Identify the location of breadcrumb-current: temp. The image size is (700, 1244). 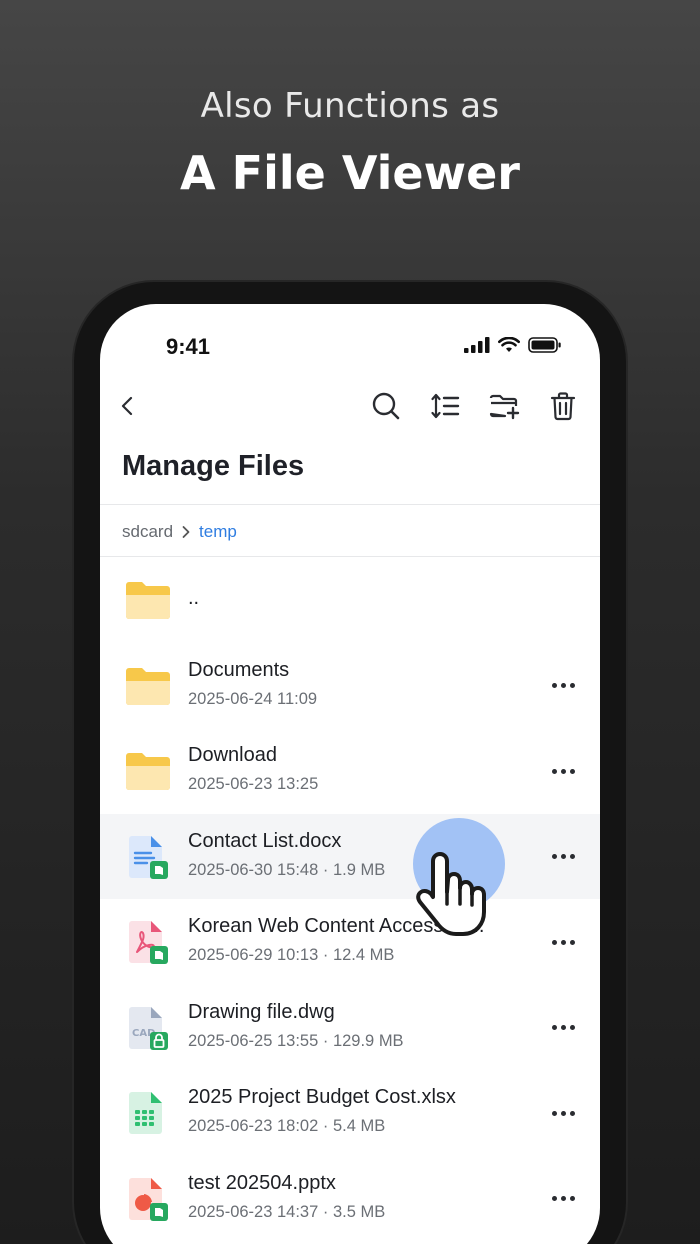
(218, 532).